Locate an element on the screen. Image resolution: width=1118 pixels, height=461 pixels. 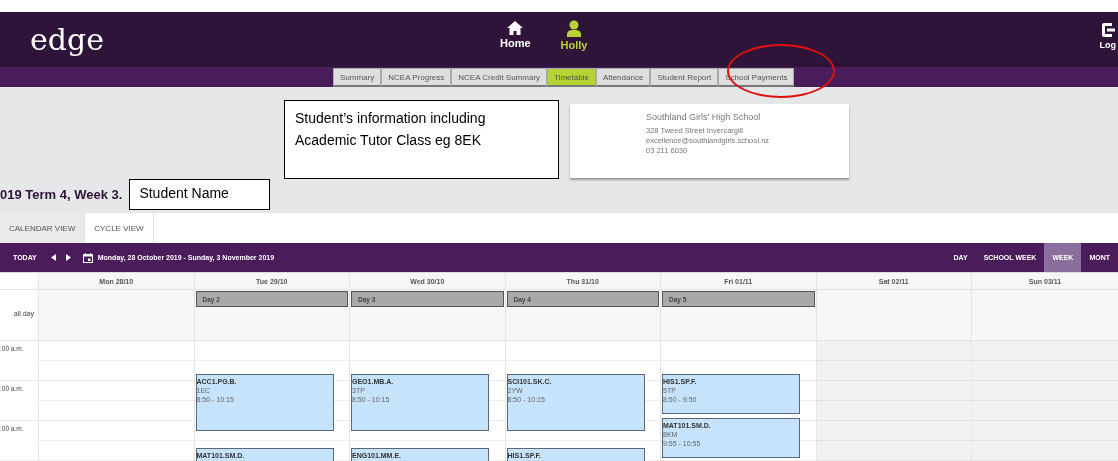
next-button is located at coordinates (68, 257).